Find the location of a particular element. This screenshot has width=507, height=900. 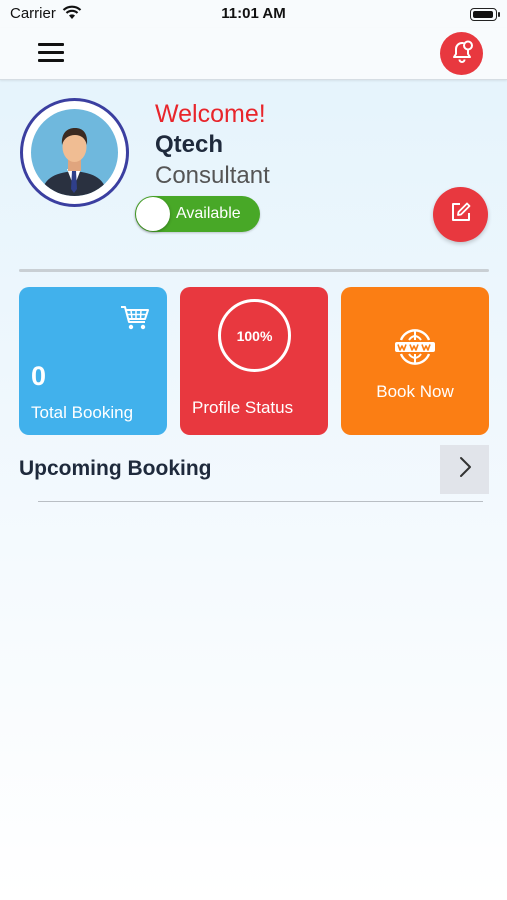

book-now-card: Book Now is located at coordinates (415, 361).